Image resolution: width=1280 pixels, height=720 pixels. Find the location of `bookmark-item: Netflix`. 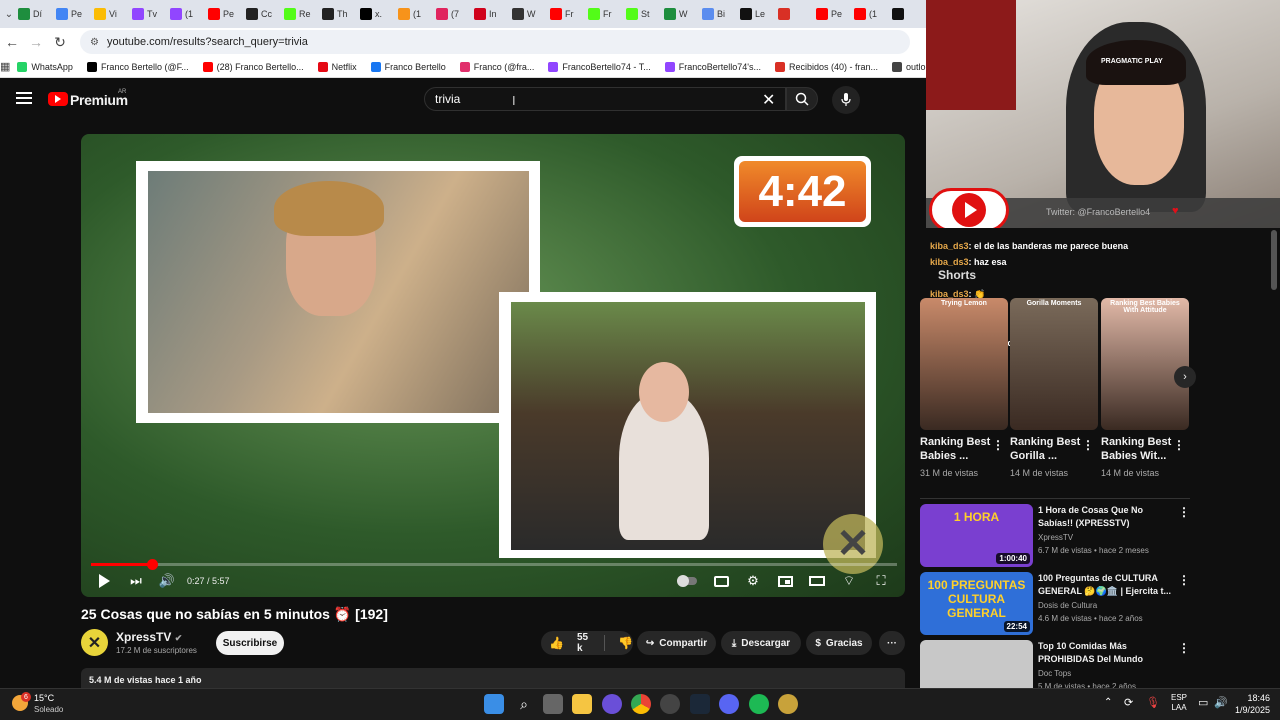

bookmark-item: Netflix is located at coordinates (337, 66).